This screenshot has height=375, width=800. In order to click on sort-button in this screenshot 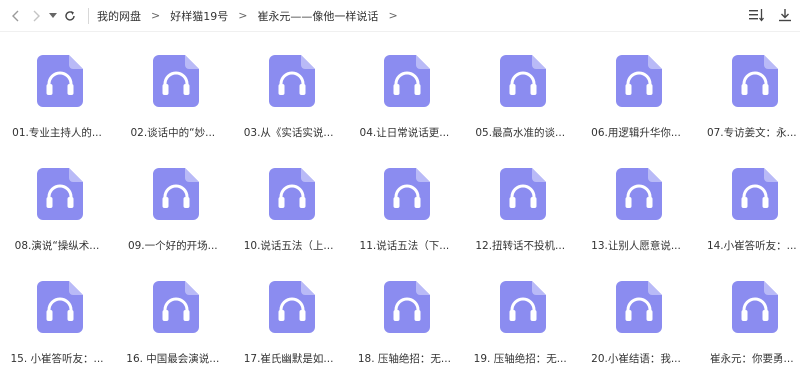, I will do `click(757, 15)`.